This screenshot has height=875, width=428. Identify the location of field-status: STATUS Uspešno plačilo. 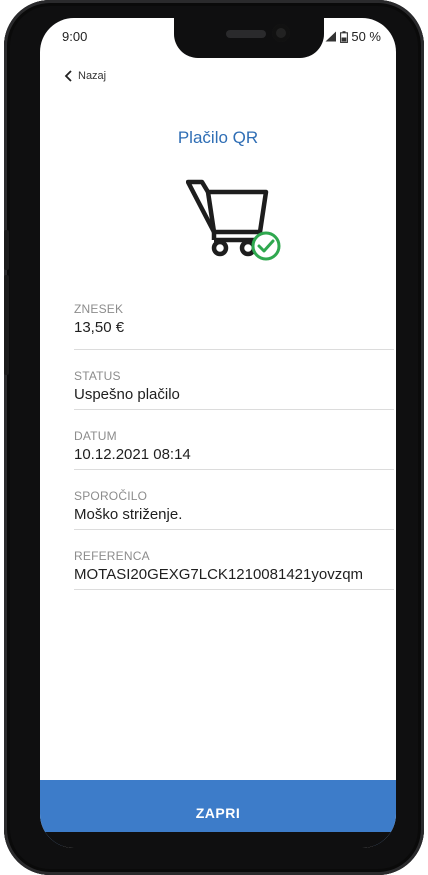
(234, 380).